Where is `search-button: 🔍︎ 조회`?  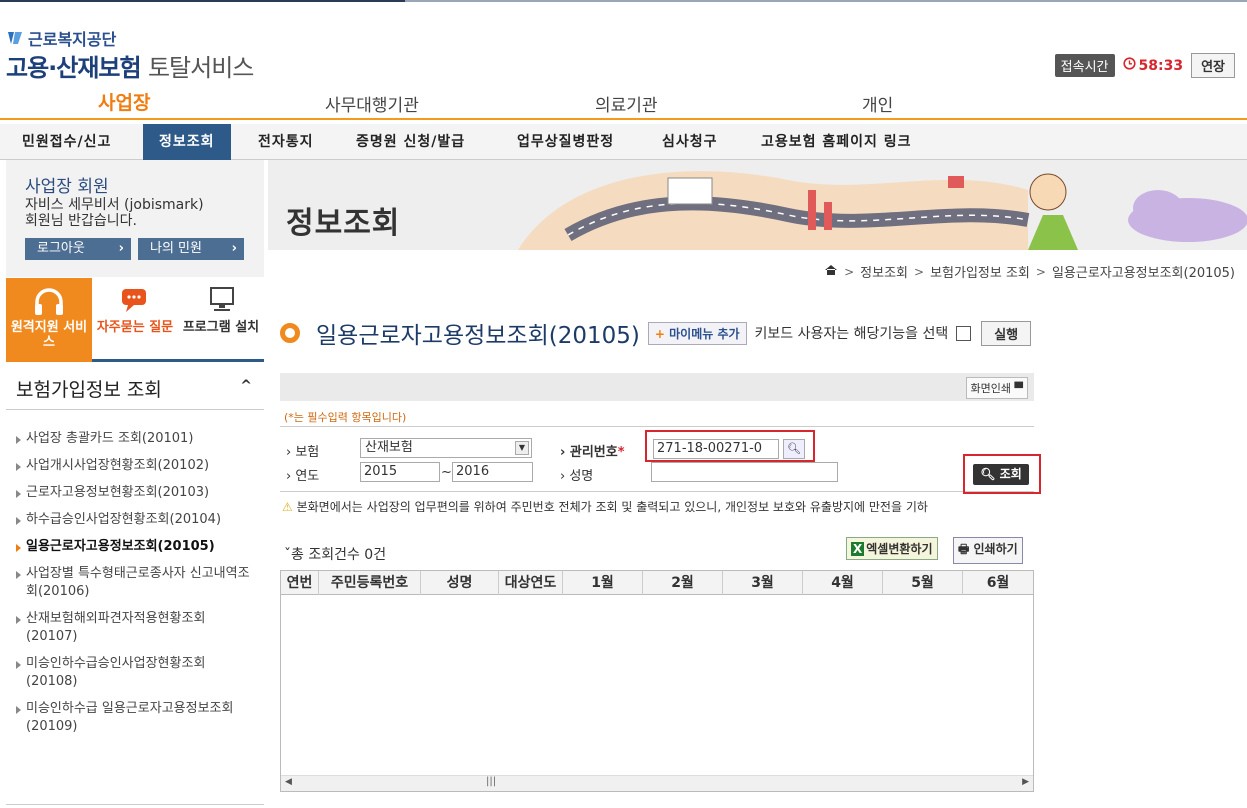 search-button: 🔍︎ 조회 is located at coordinates (1001, 474).